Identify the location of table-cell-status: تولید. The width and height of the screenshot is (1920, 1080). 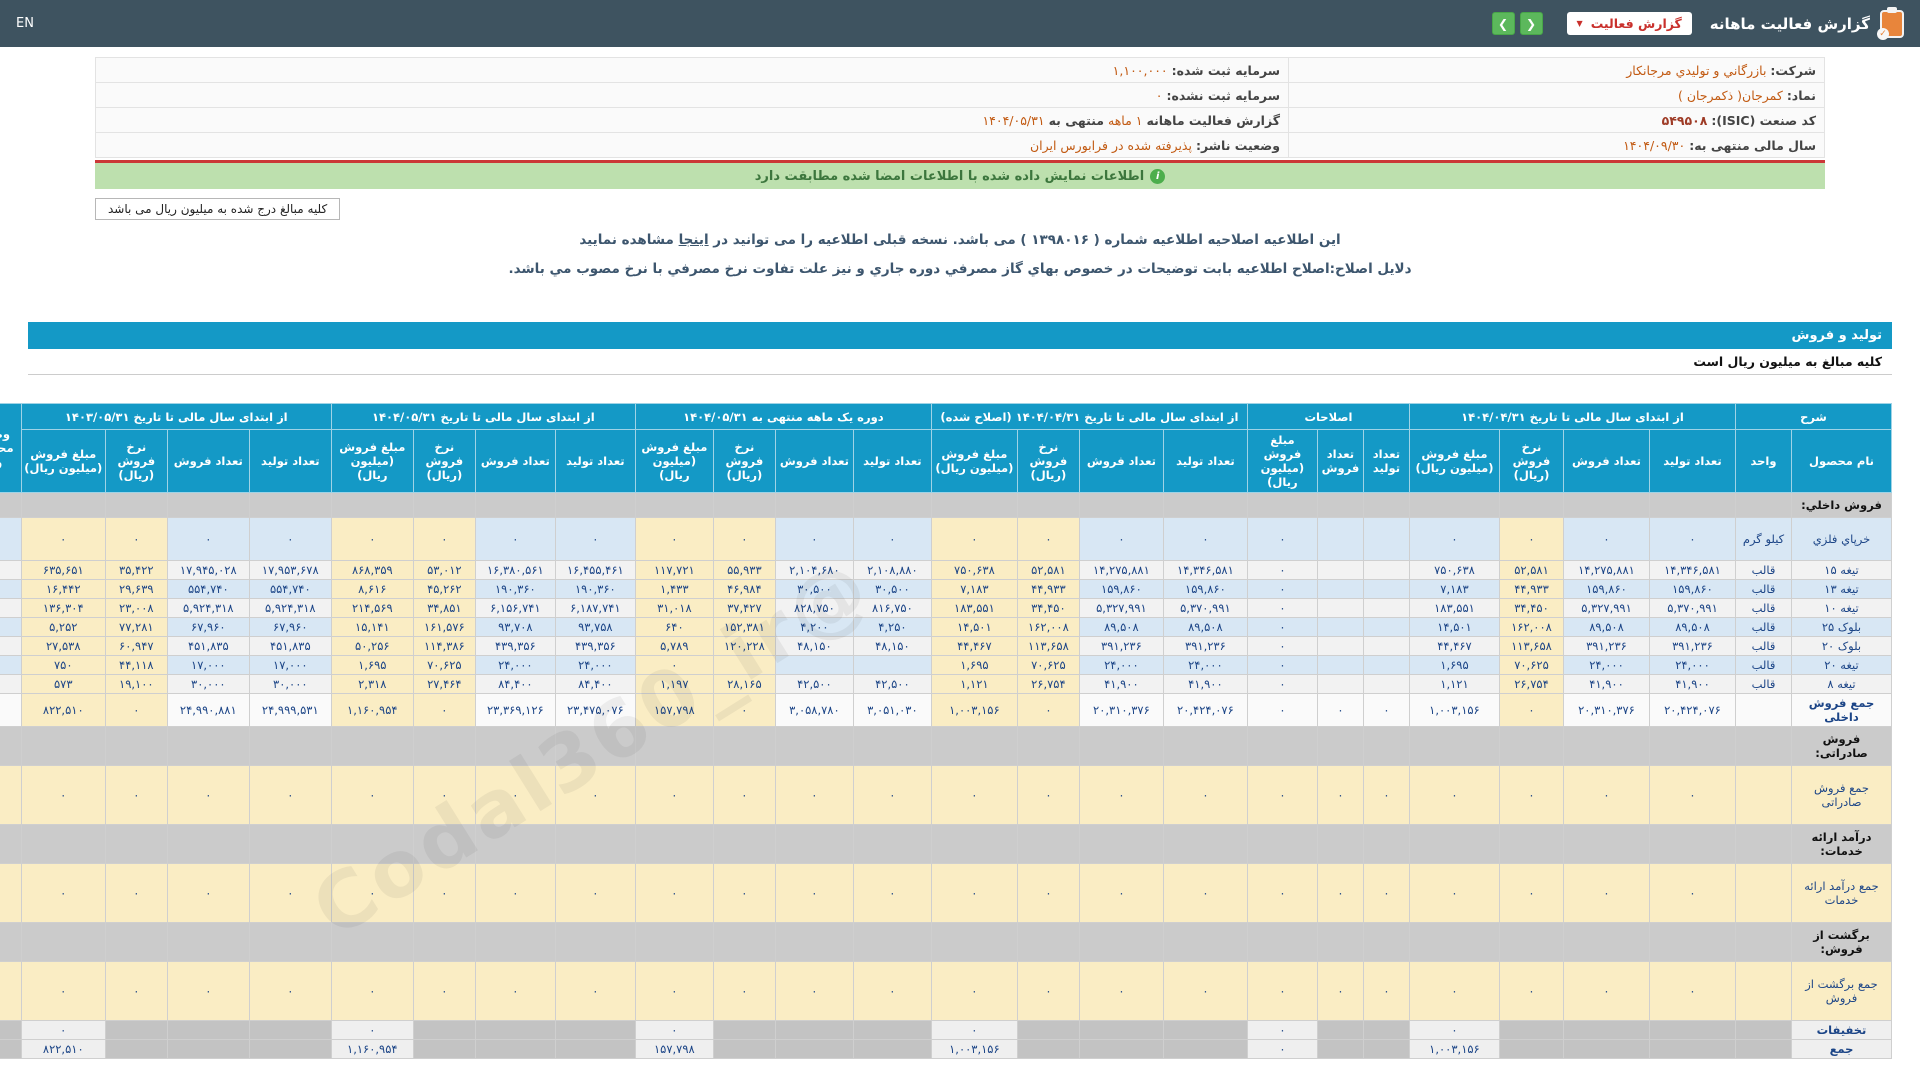
(11, 570).